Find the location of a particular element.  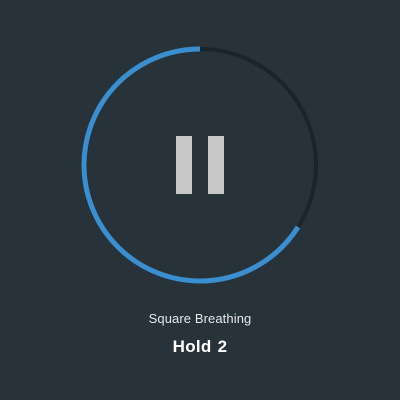

phase-countdown: 2 is located at coordinates (222, 346).